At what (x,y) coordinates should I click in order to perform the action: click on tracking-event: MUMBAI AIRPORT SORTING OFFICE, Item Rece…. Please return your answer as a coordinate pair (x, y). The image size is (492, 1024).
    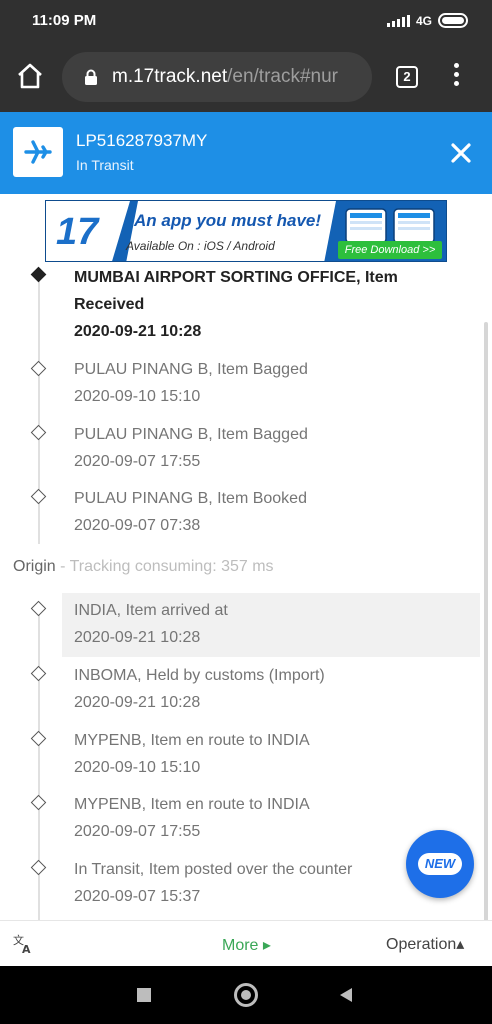
    Looking at the image, I should click on (236, 304).